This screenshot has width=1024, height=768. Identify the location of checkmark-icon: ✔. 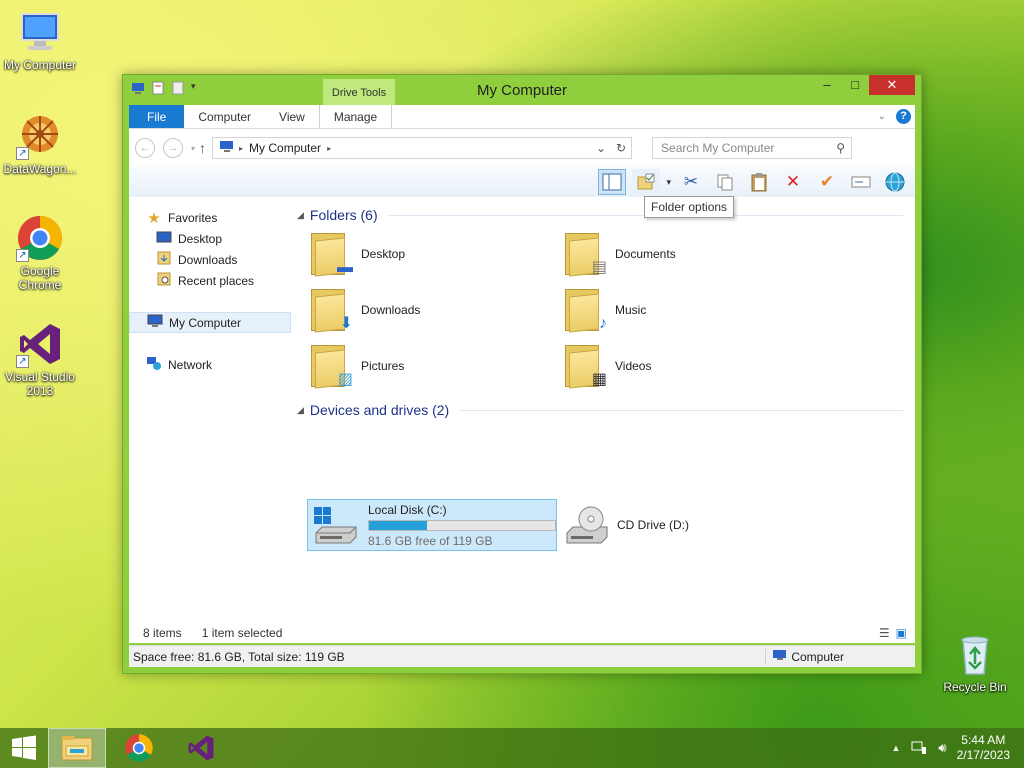
(827, 182).